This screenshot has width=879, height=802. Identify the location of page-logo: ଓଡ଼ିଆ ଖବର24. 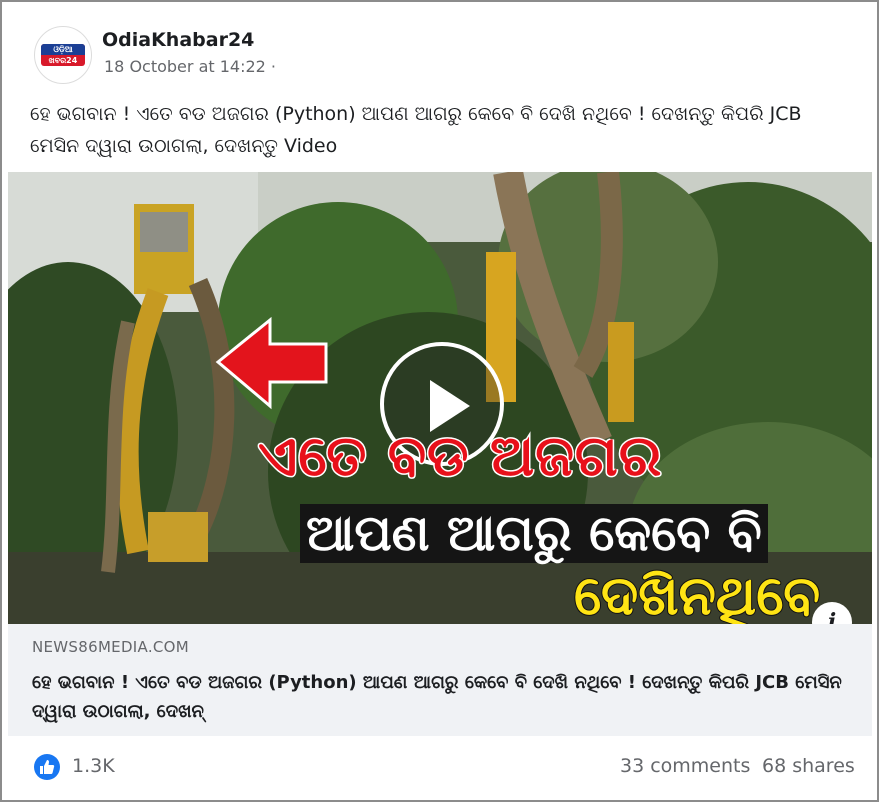
(63, 55).